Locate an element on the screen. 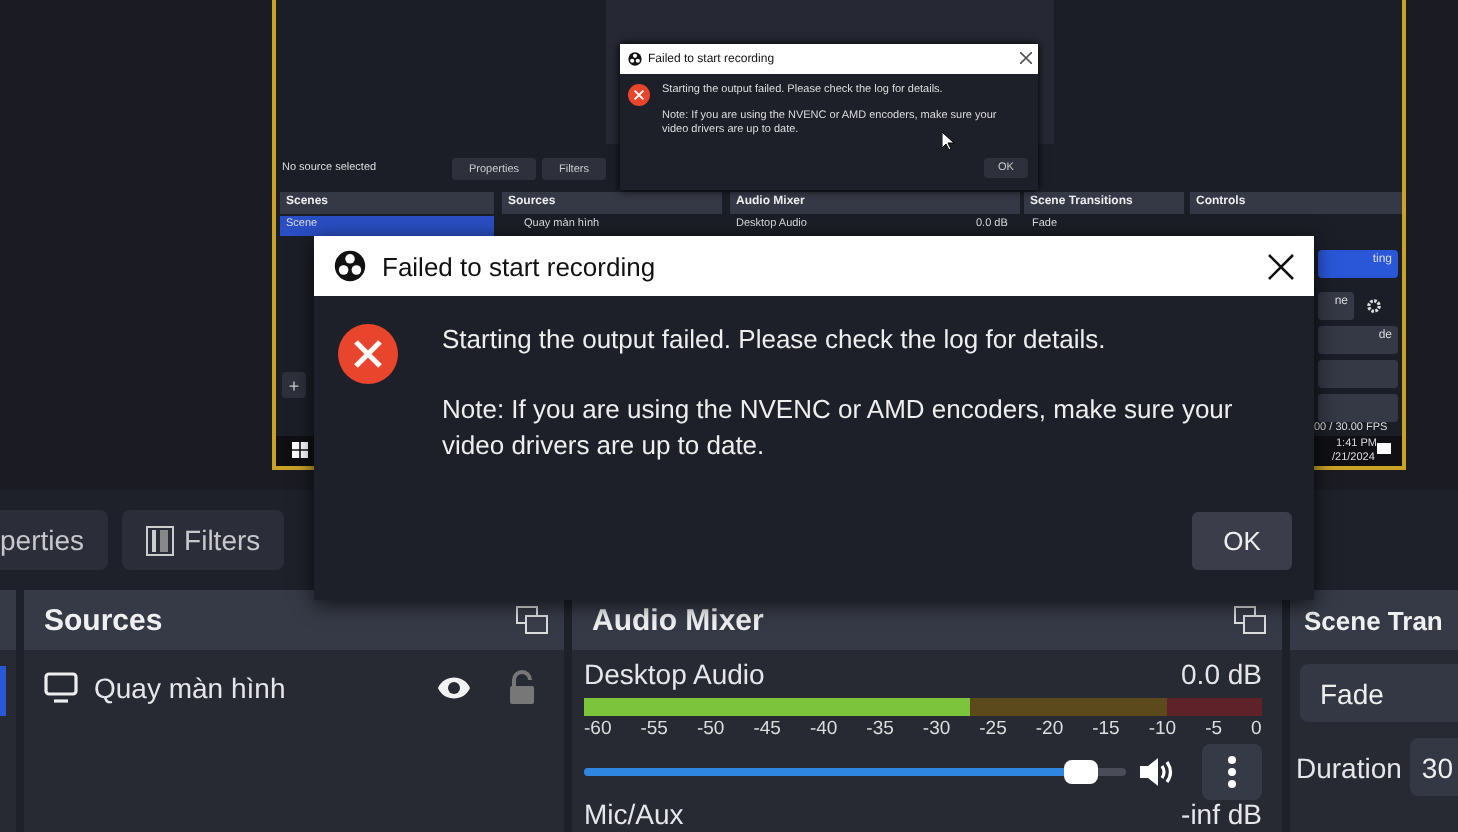 This screenshot has width=1458, height=832. tick-label: -60 is located at coordinates (598, 729).